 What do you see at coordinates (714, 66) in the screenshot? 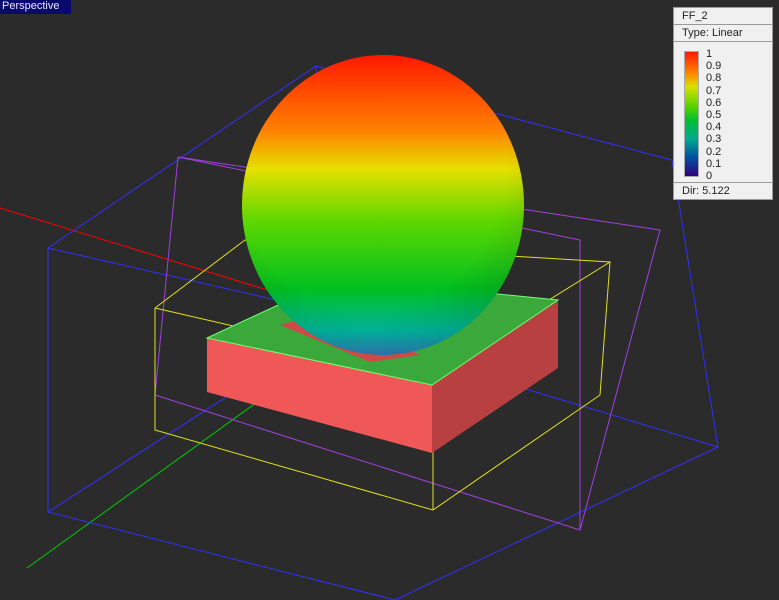
I see `legend-tick: 0.9` at bounding box center [714, 66].